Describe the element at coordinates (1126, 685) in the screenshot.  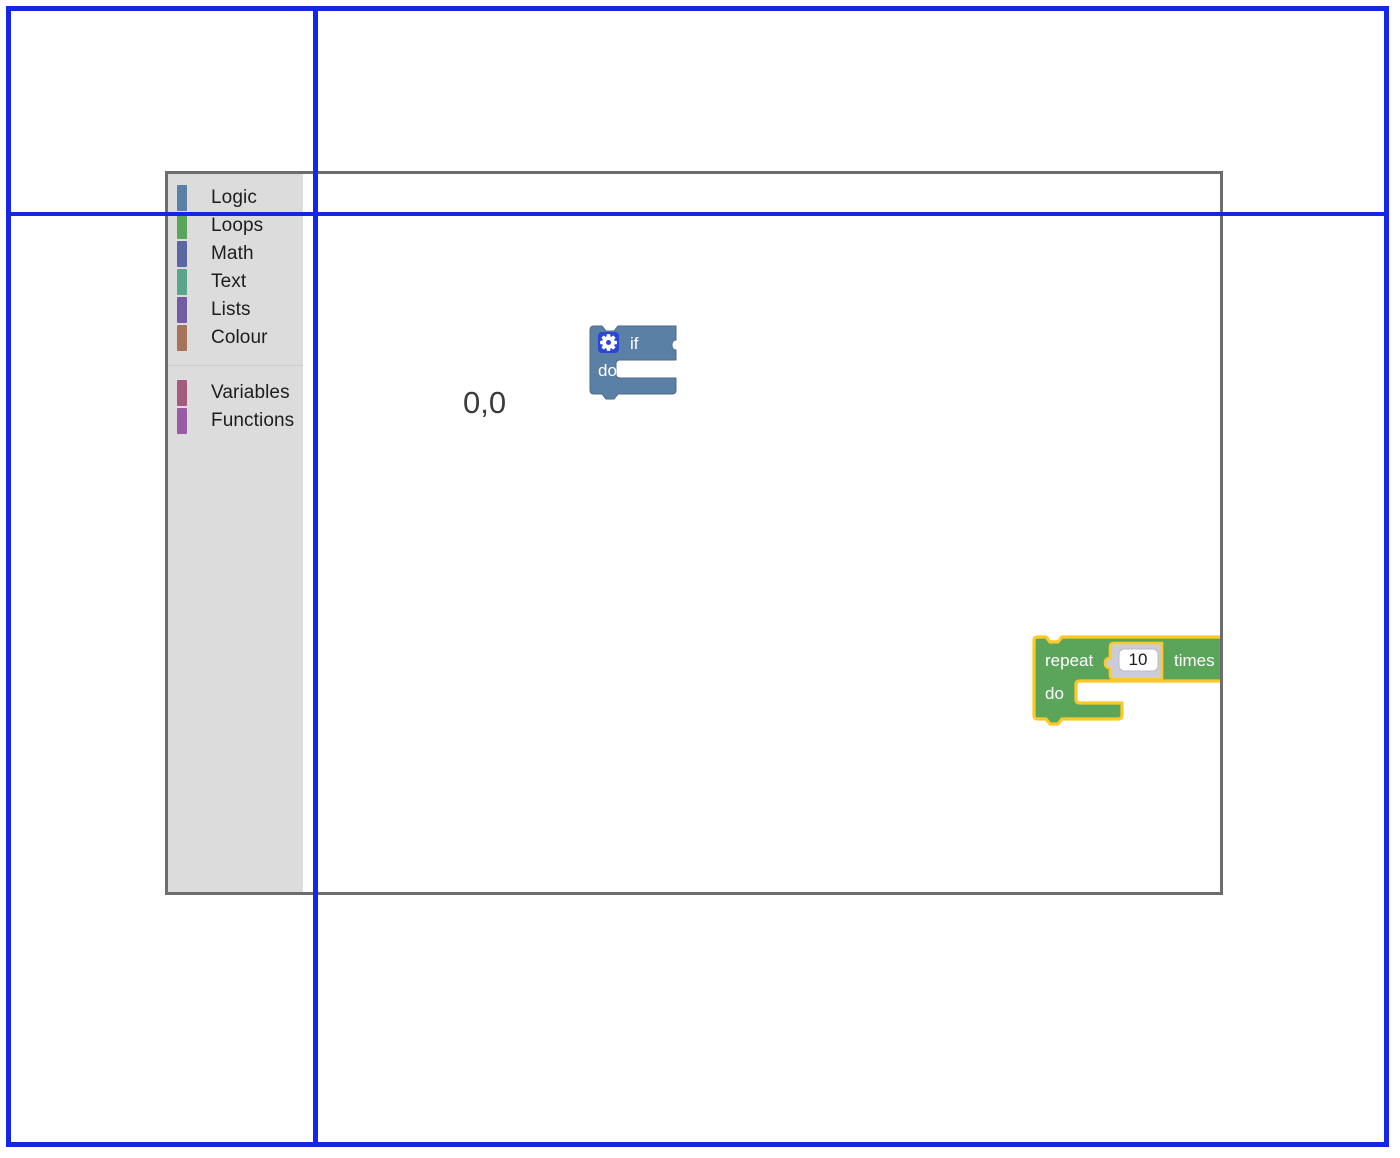
I see `block-controls-repeat: repeat 10 times do` at that location.